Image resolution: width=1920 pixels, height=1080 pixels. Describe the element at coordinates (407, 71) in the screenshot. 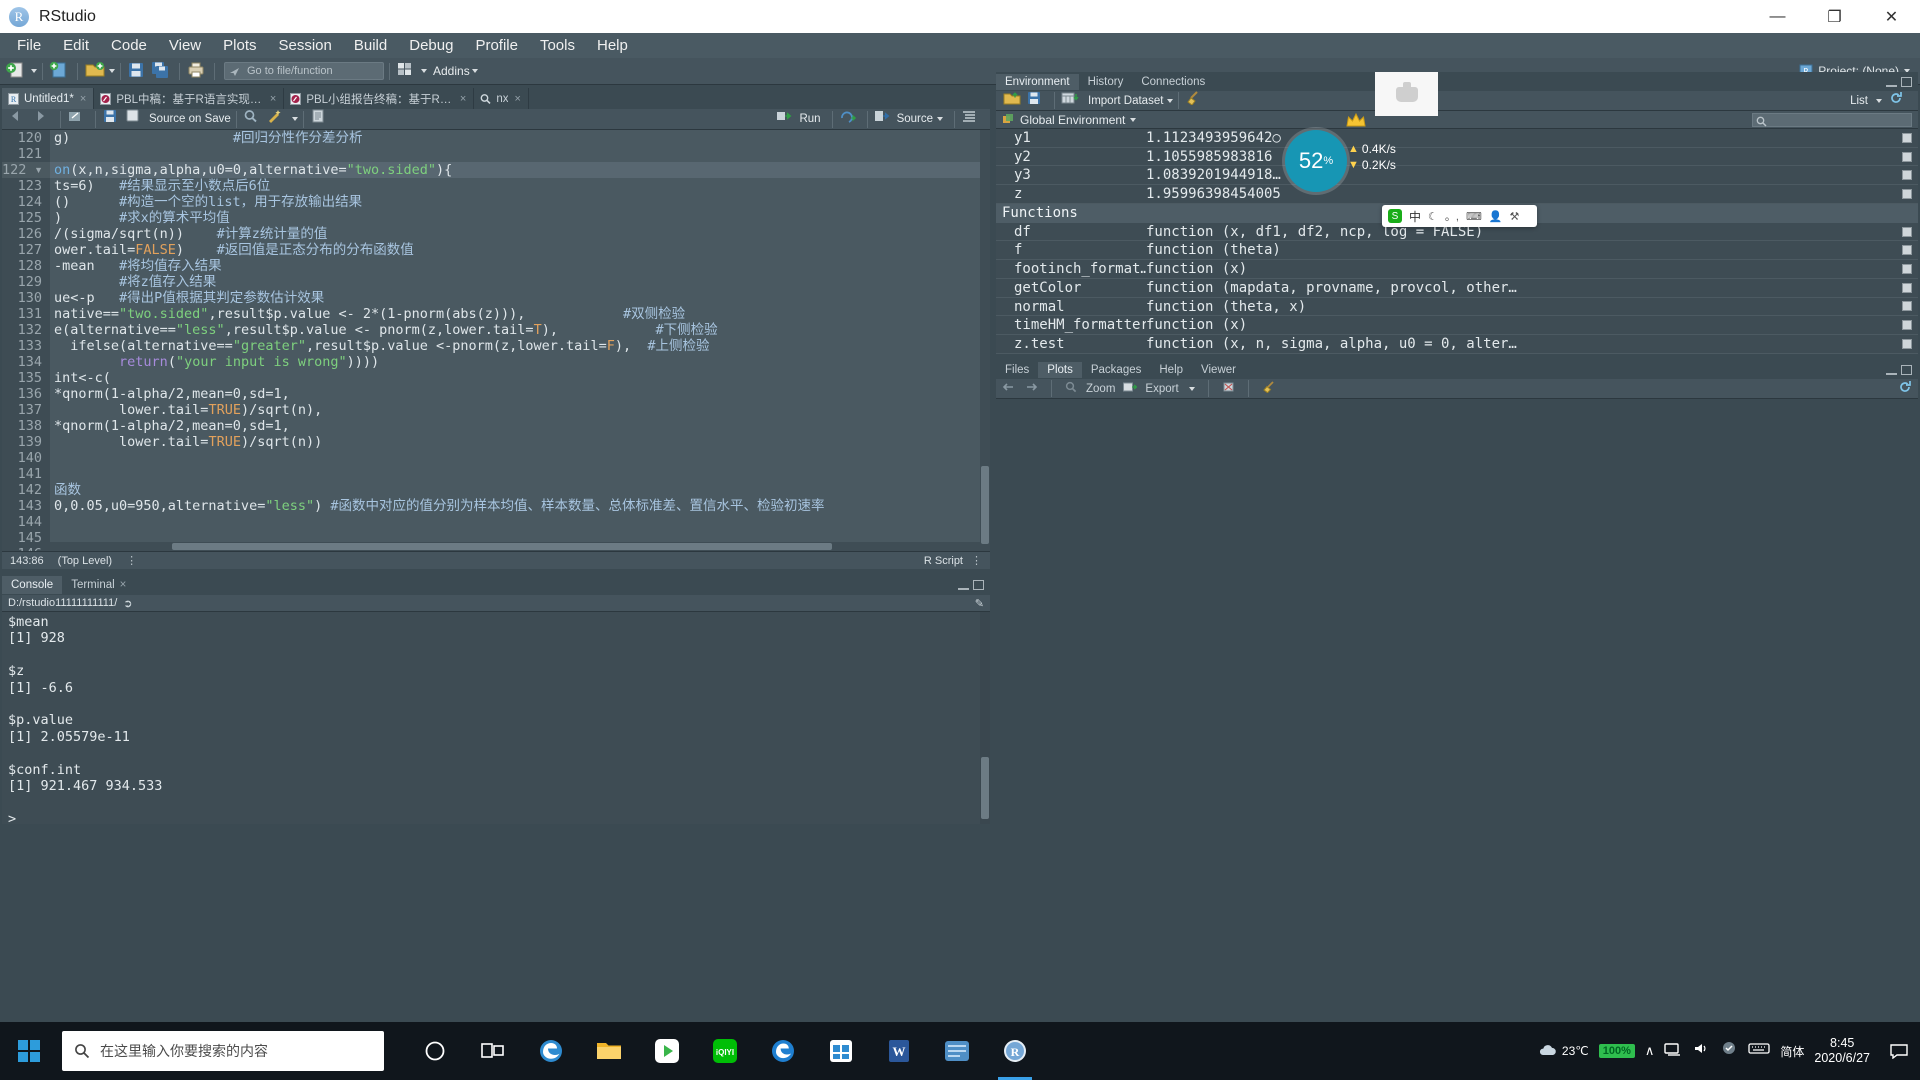

I see `workspace-panes-icon` at that location.